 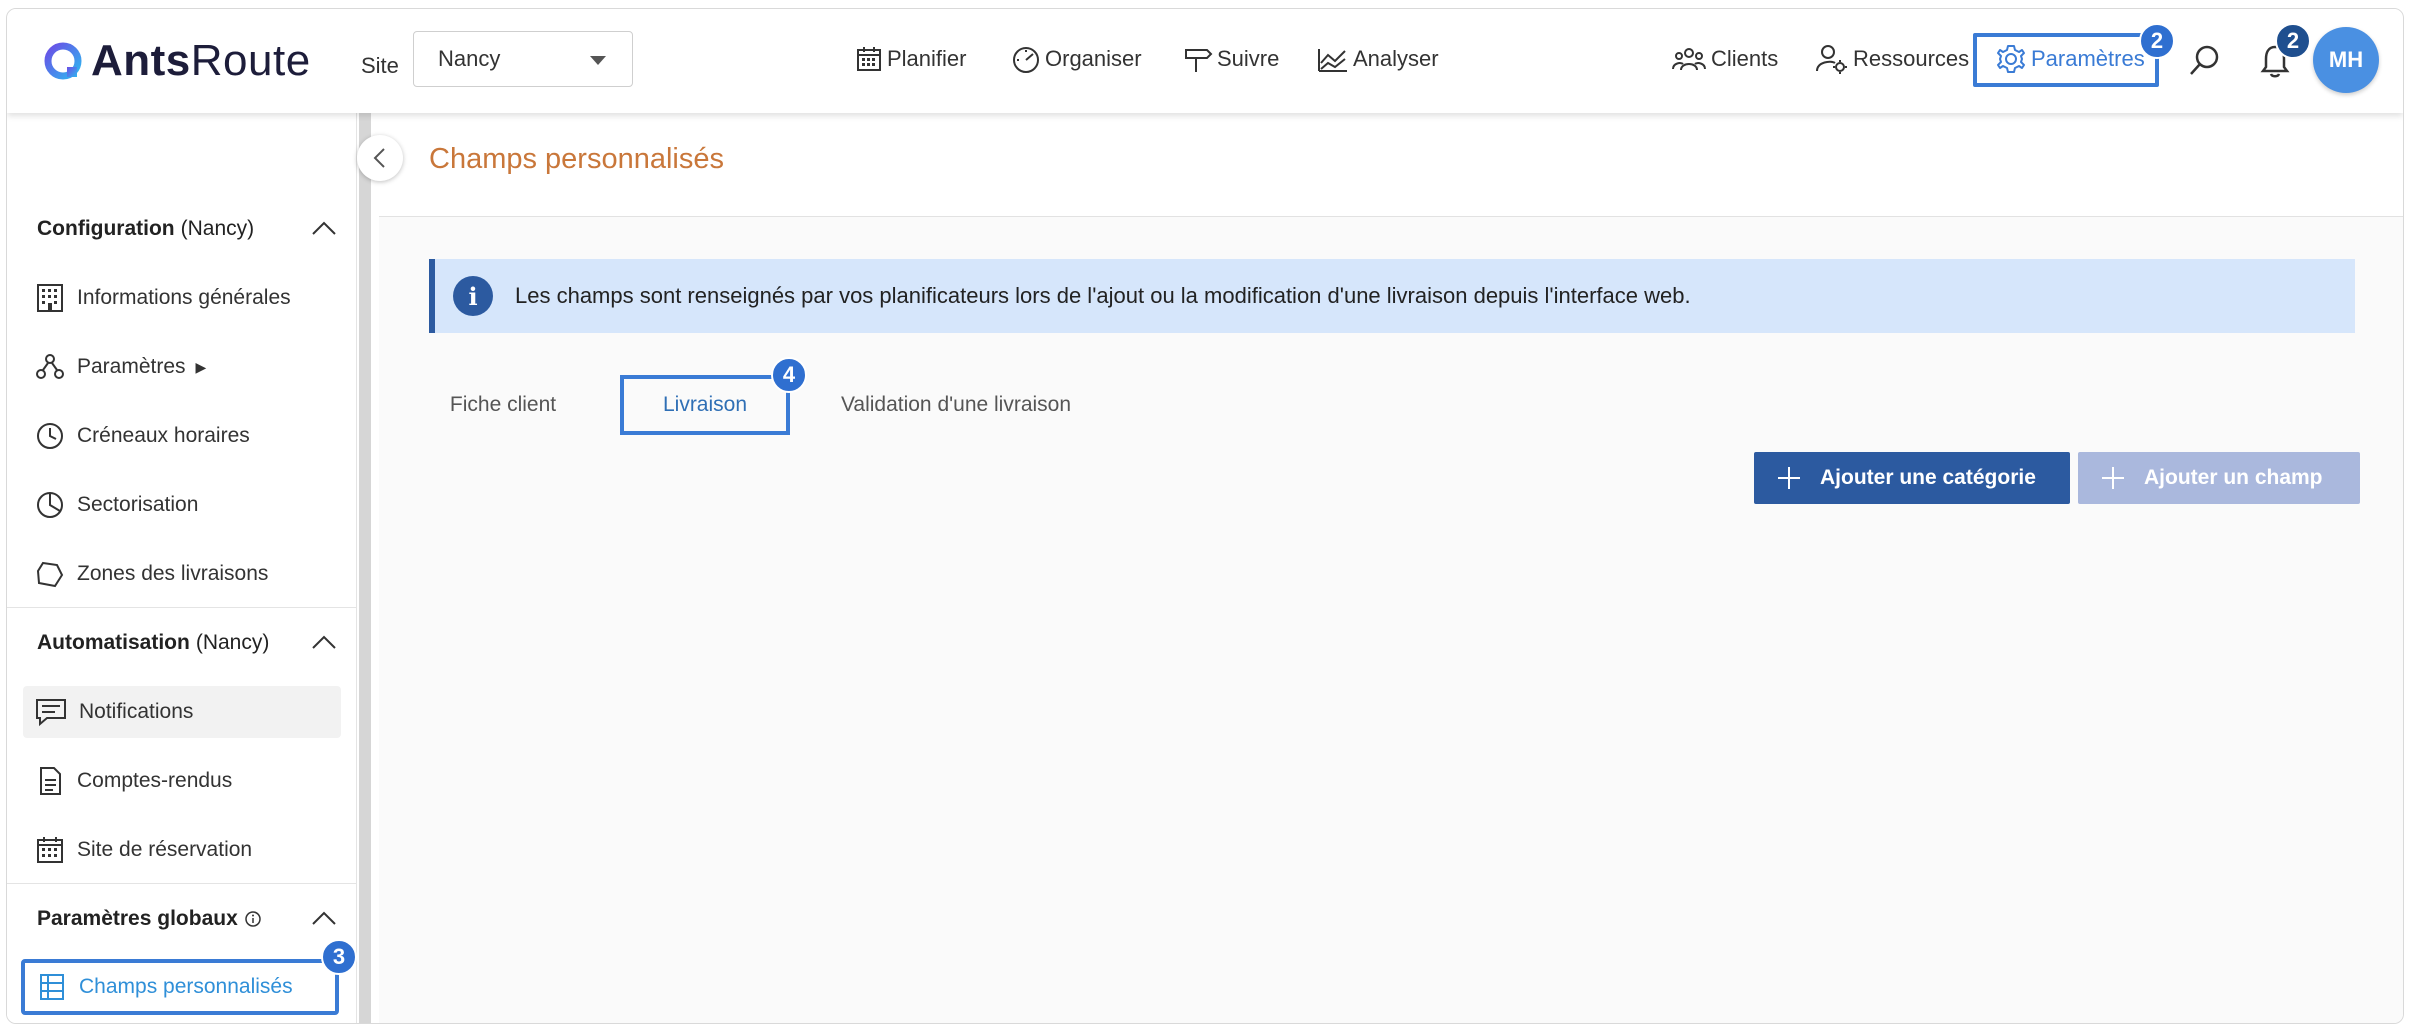 I want to click on sidebar-item-label: Informations générales, so click(x=184, y=297).